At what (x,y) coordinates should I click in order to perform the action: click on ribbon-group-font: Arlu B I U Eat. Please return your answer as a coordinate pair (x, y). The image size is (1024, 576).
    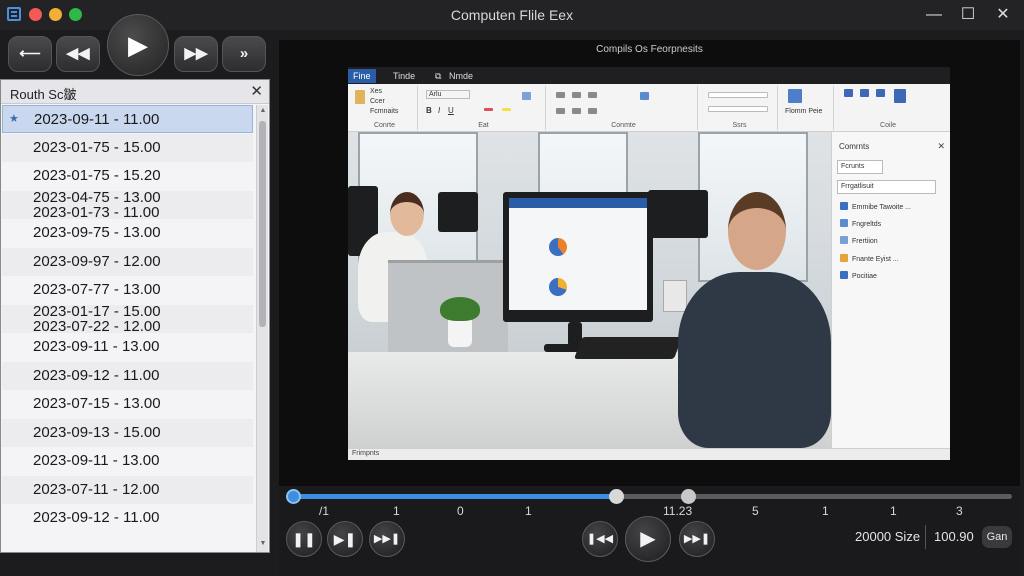
    Looking at the image, I should click on (484, 108).